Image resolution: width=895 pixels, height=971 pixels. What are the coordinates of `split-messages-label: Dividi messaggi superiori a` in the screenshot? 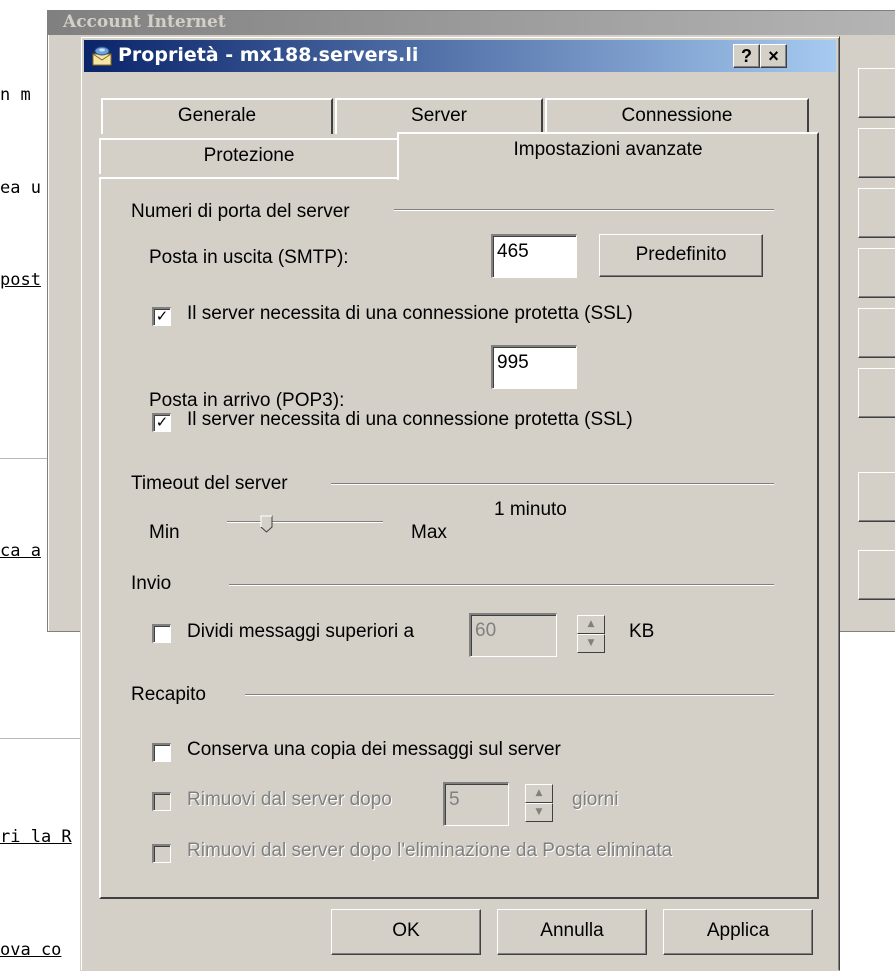 It's located at (301, 631).